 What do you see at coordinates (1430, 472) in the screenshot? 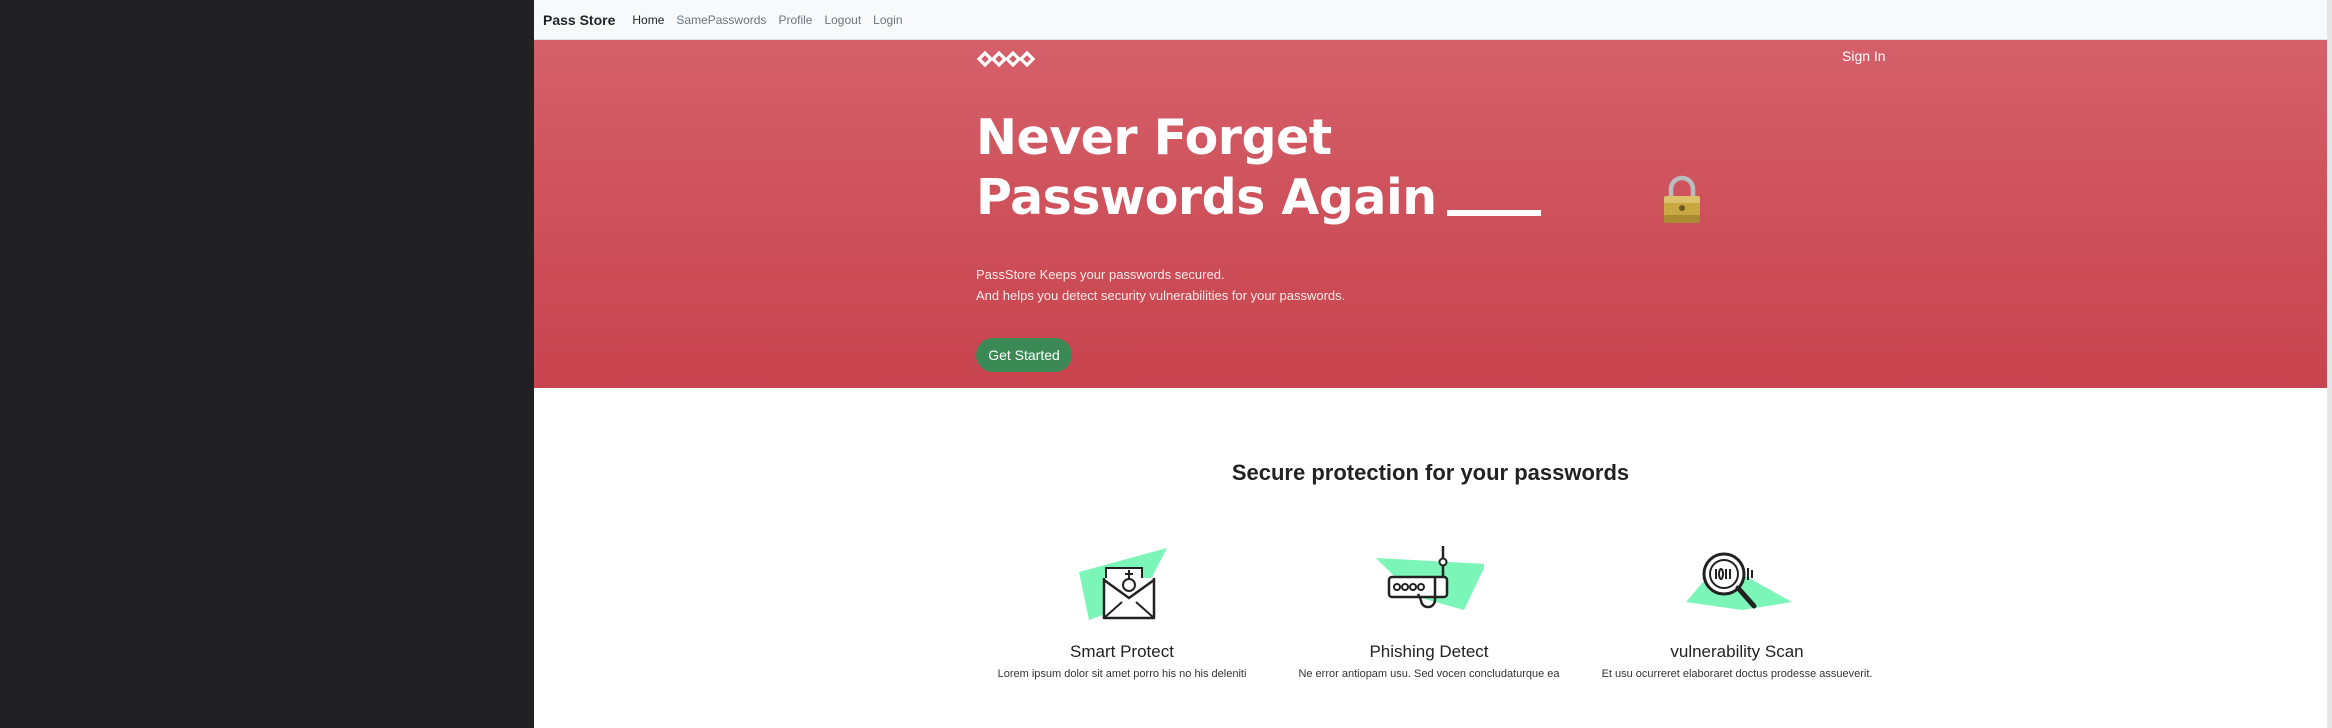
I see `features-title: Secure protection for your passwords` at bounding box center [1430, 472].